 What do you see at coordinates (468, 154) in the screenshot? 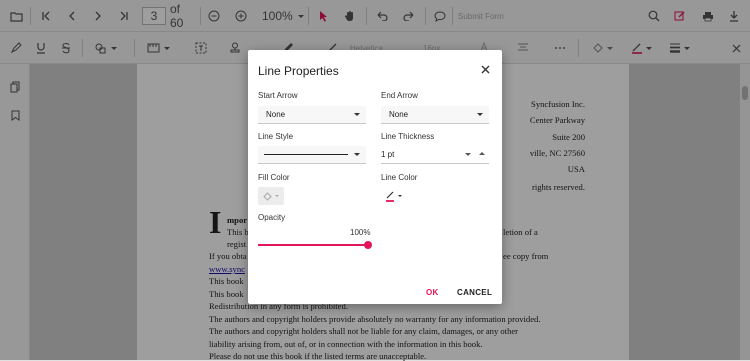
I see `decrement-icon` at bounding box center [468, 154].